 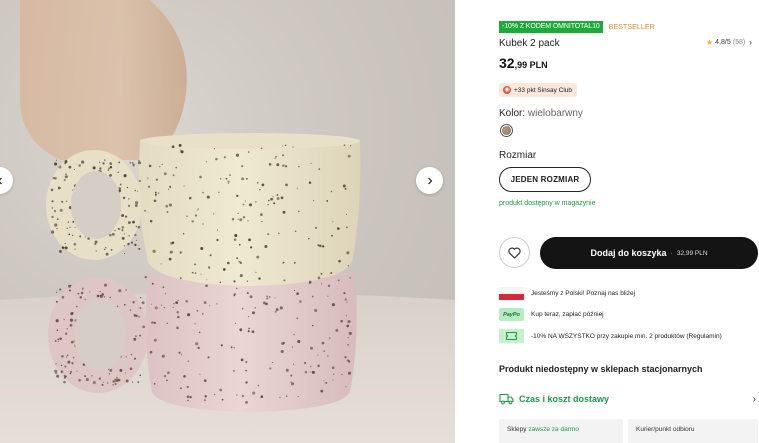 What do you see at coordinates (723, 42) in the screenshot?
I see `rating-value: 4,8/5` at bounding box center [723, 42].